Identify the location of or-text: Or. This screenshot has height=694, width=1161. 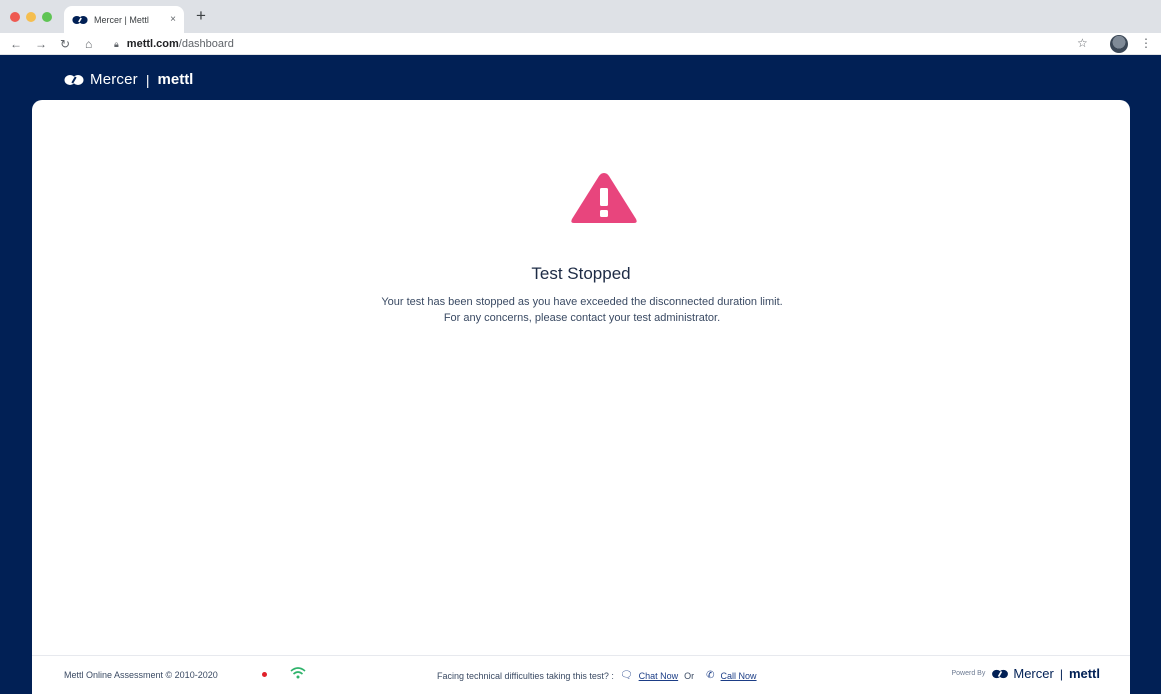
(689, 675).